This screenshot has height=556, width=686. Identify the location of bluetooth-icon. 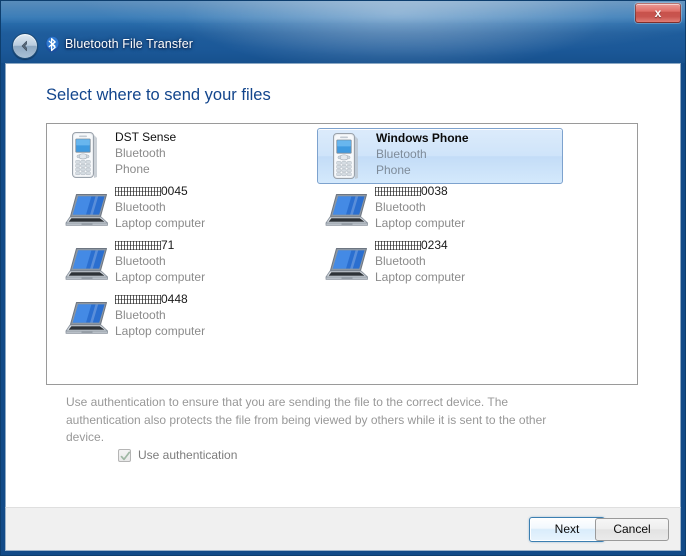
(52, 44).